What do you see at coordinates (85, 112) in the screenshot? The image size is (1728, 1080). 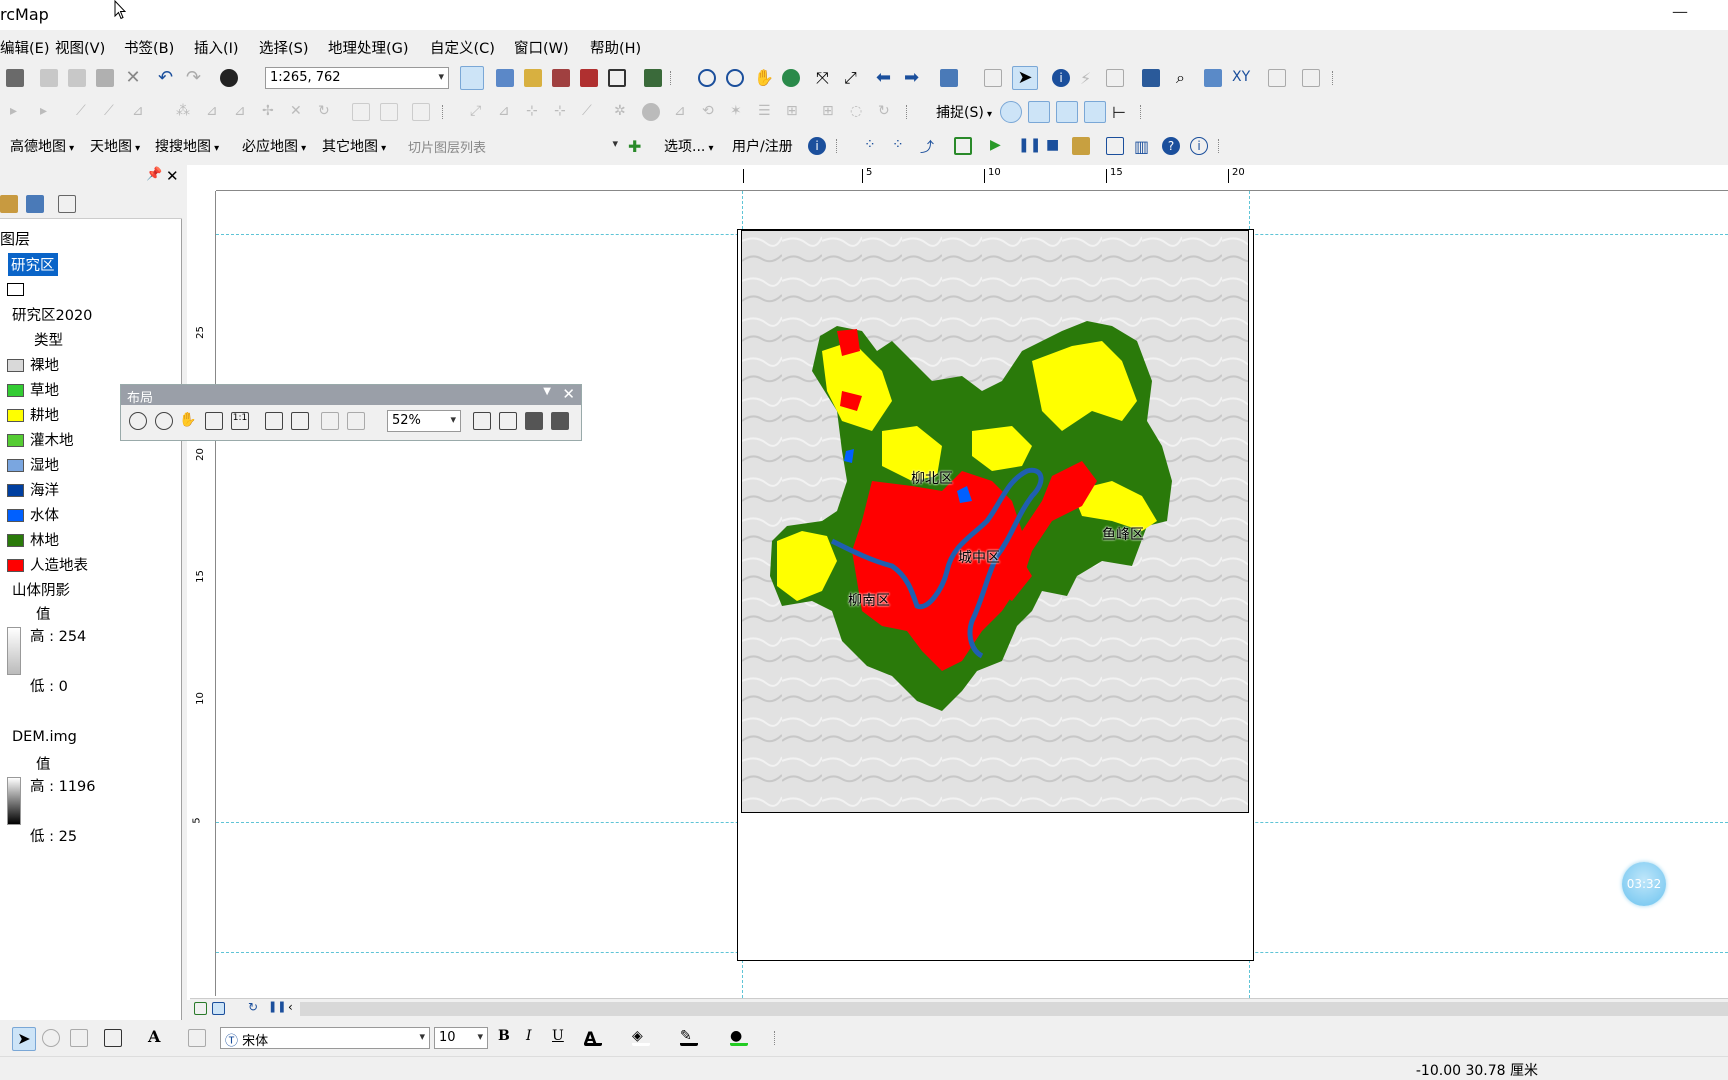 I see `straight-segment-icon: ⟋` at bounding box center [85, 112].